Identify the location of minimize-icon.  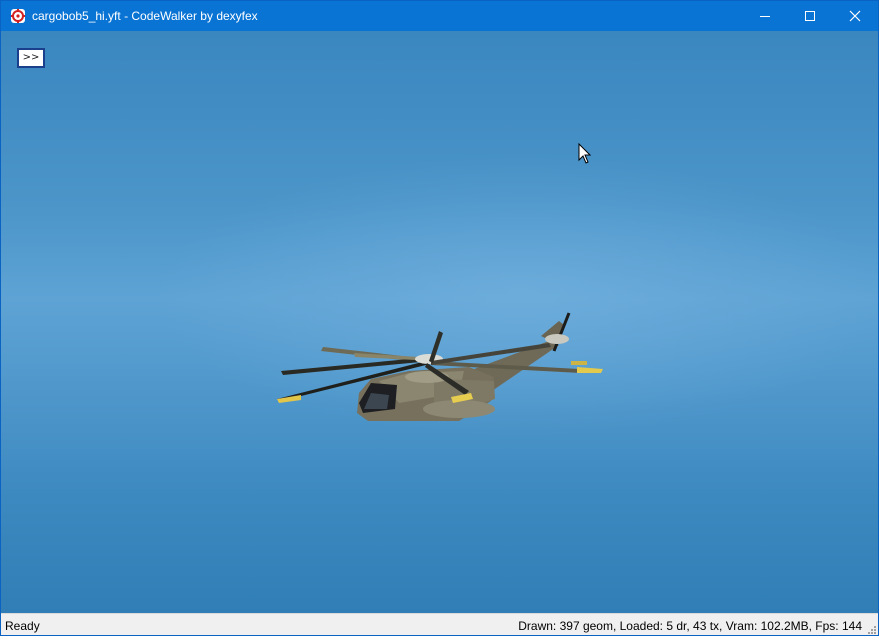
(765, 16).